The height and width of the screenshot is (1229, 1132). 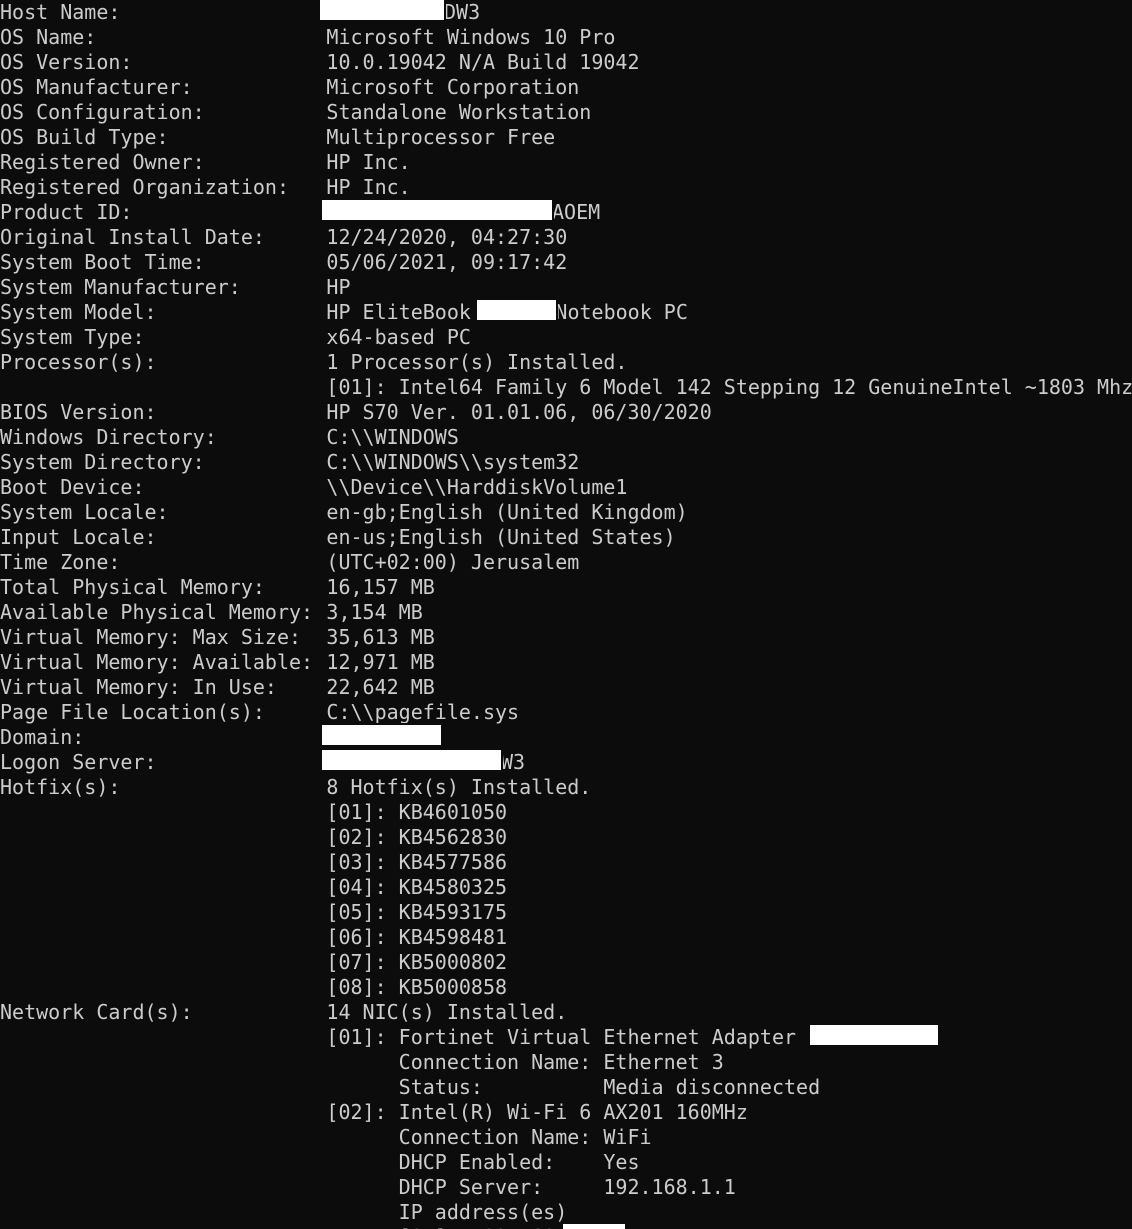 I want to click on field-value: 8 Hotfix(s) Installed., so click(x=459, y=787).